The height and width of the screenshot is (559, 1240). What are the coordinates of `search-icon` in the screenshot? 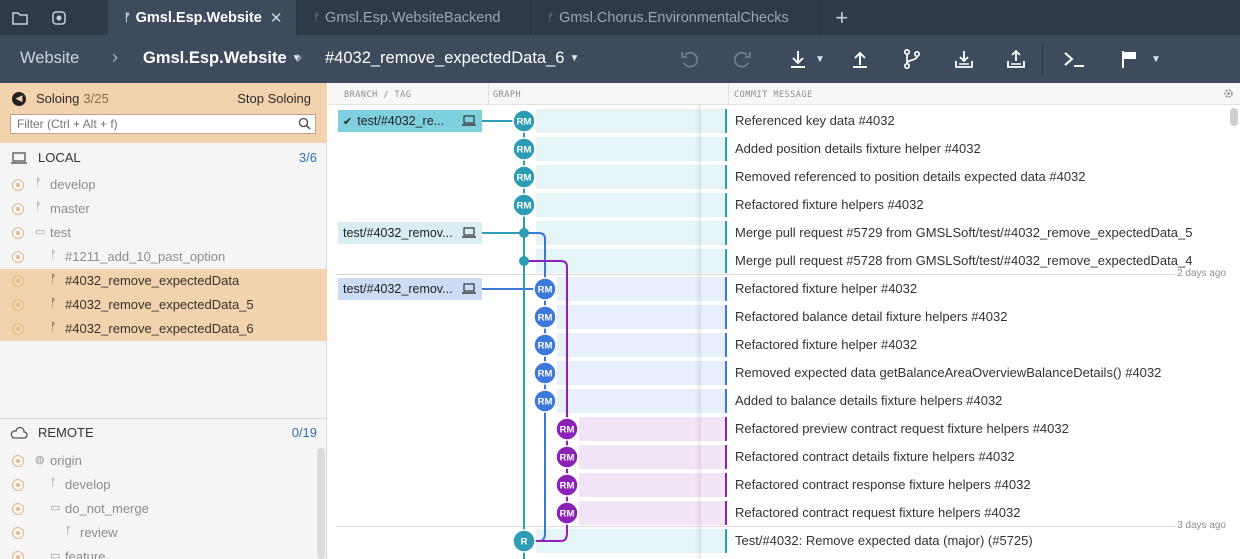 It's located at (304, 123).